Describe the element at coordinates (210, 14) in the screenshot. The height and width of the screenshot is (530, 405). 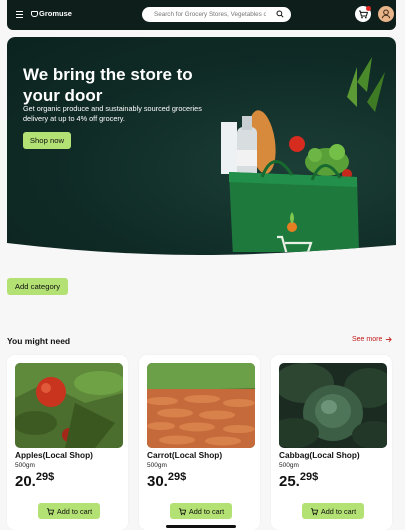
I see `search-input` at that location.